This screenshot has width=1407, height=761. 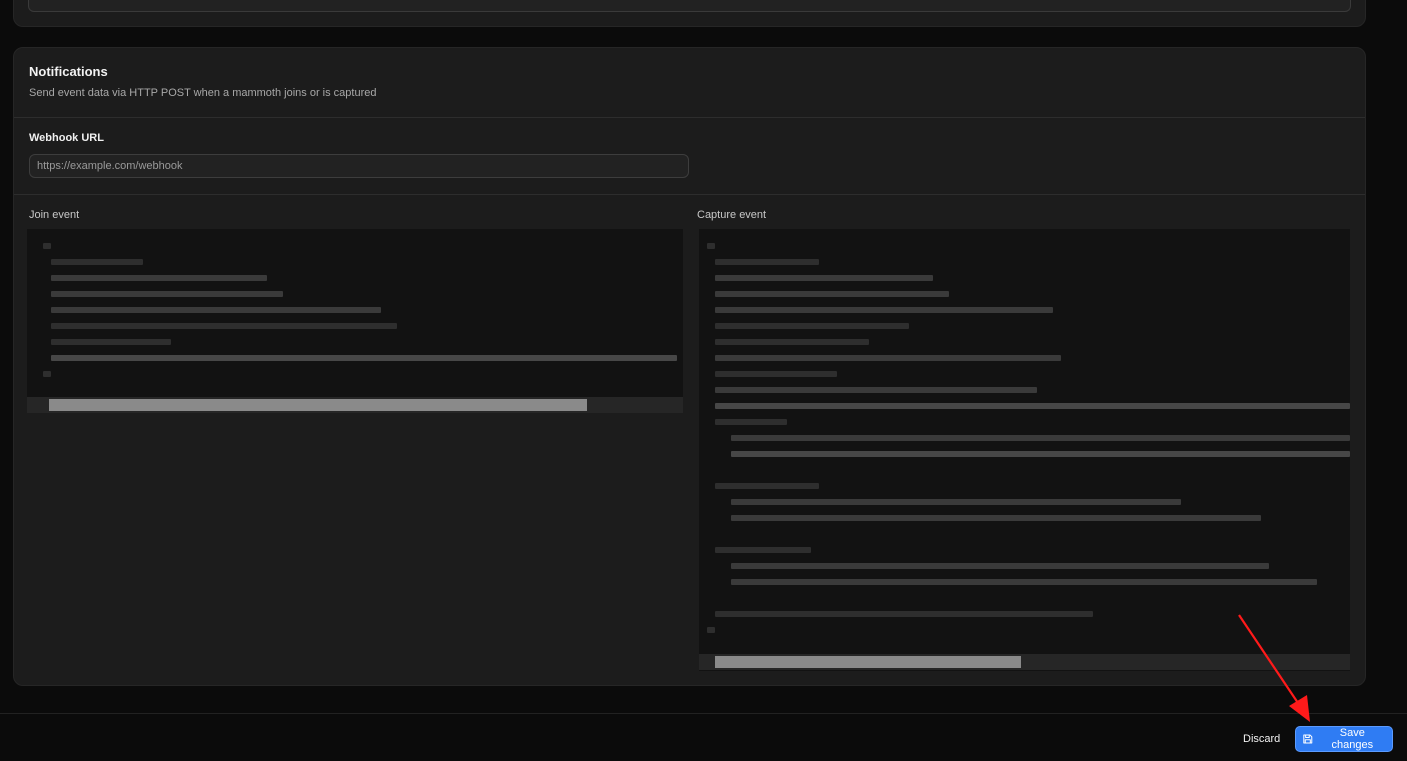 I want to click on save-icon, so click(x=1308, y=739).